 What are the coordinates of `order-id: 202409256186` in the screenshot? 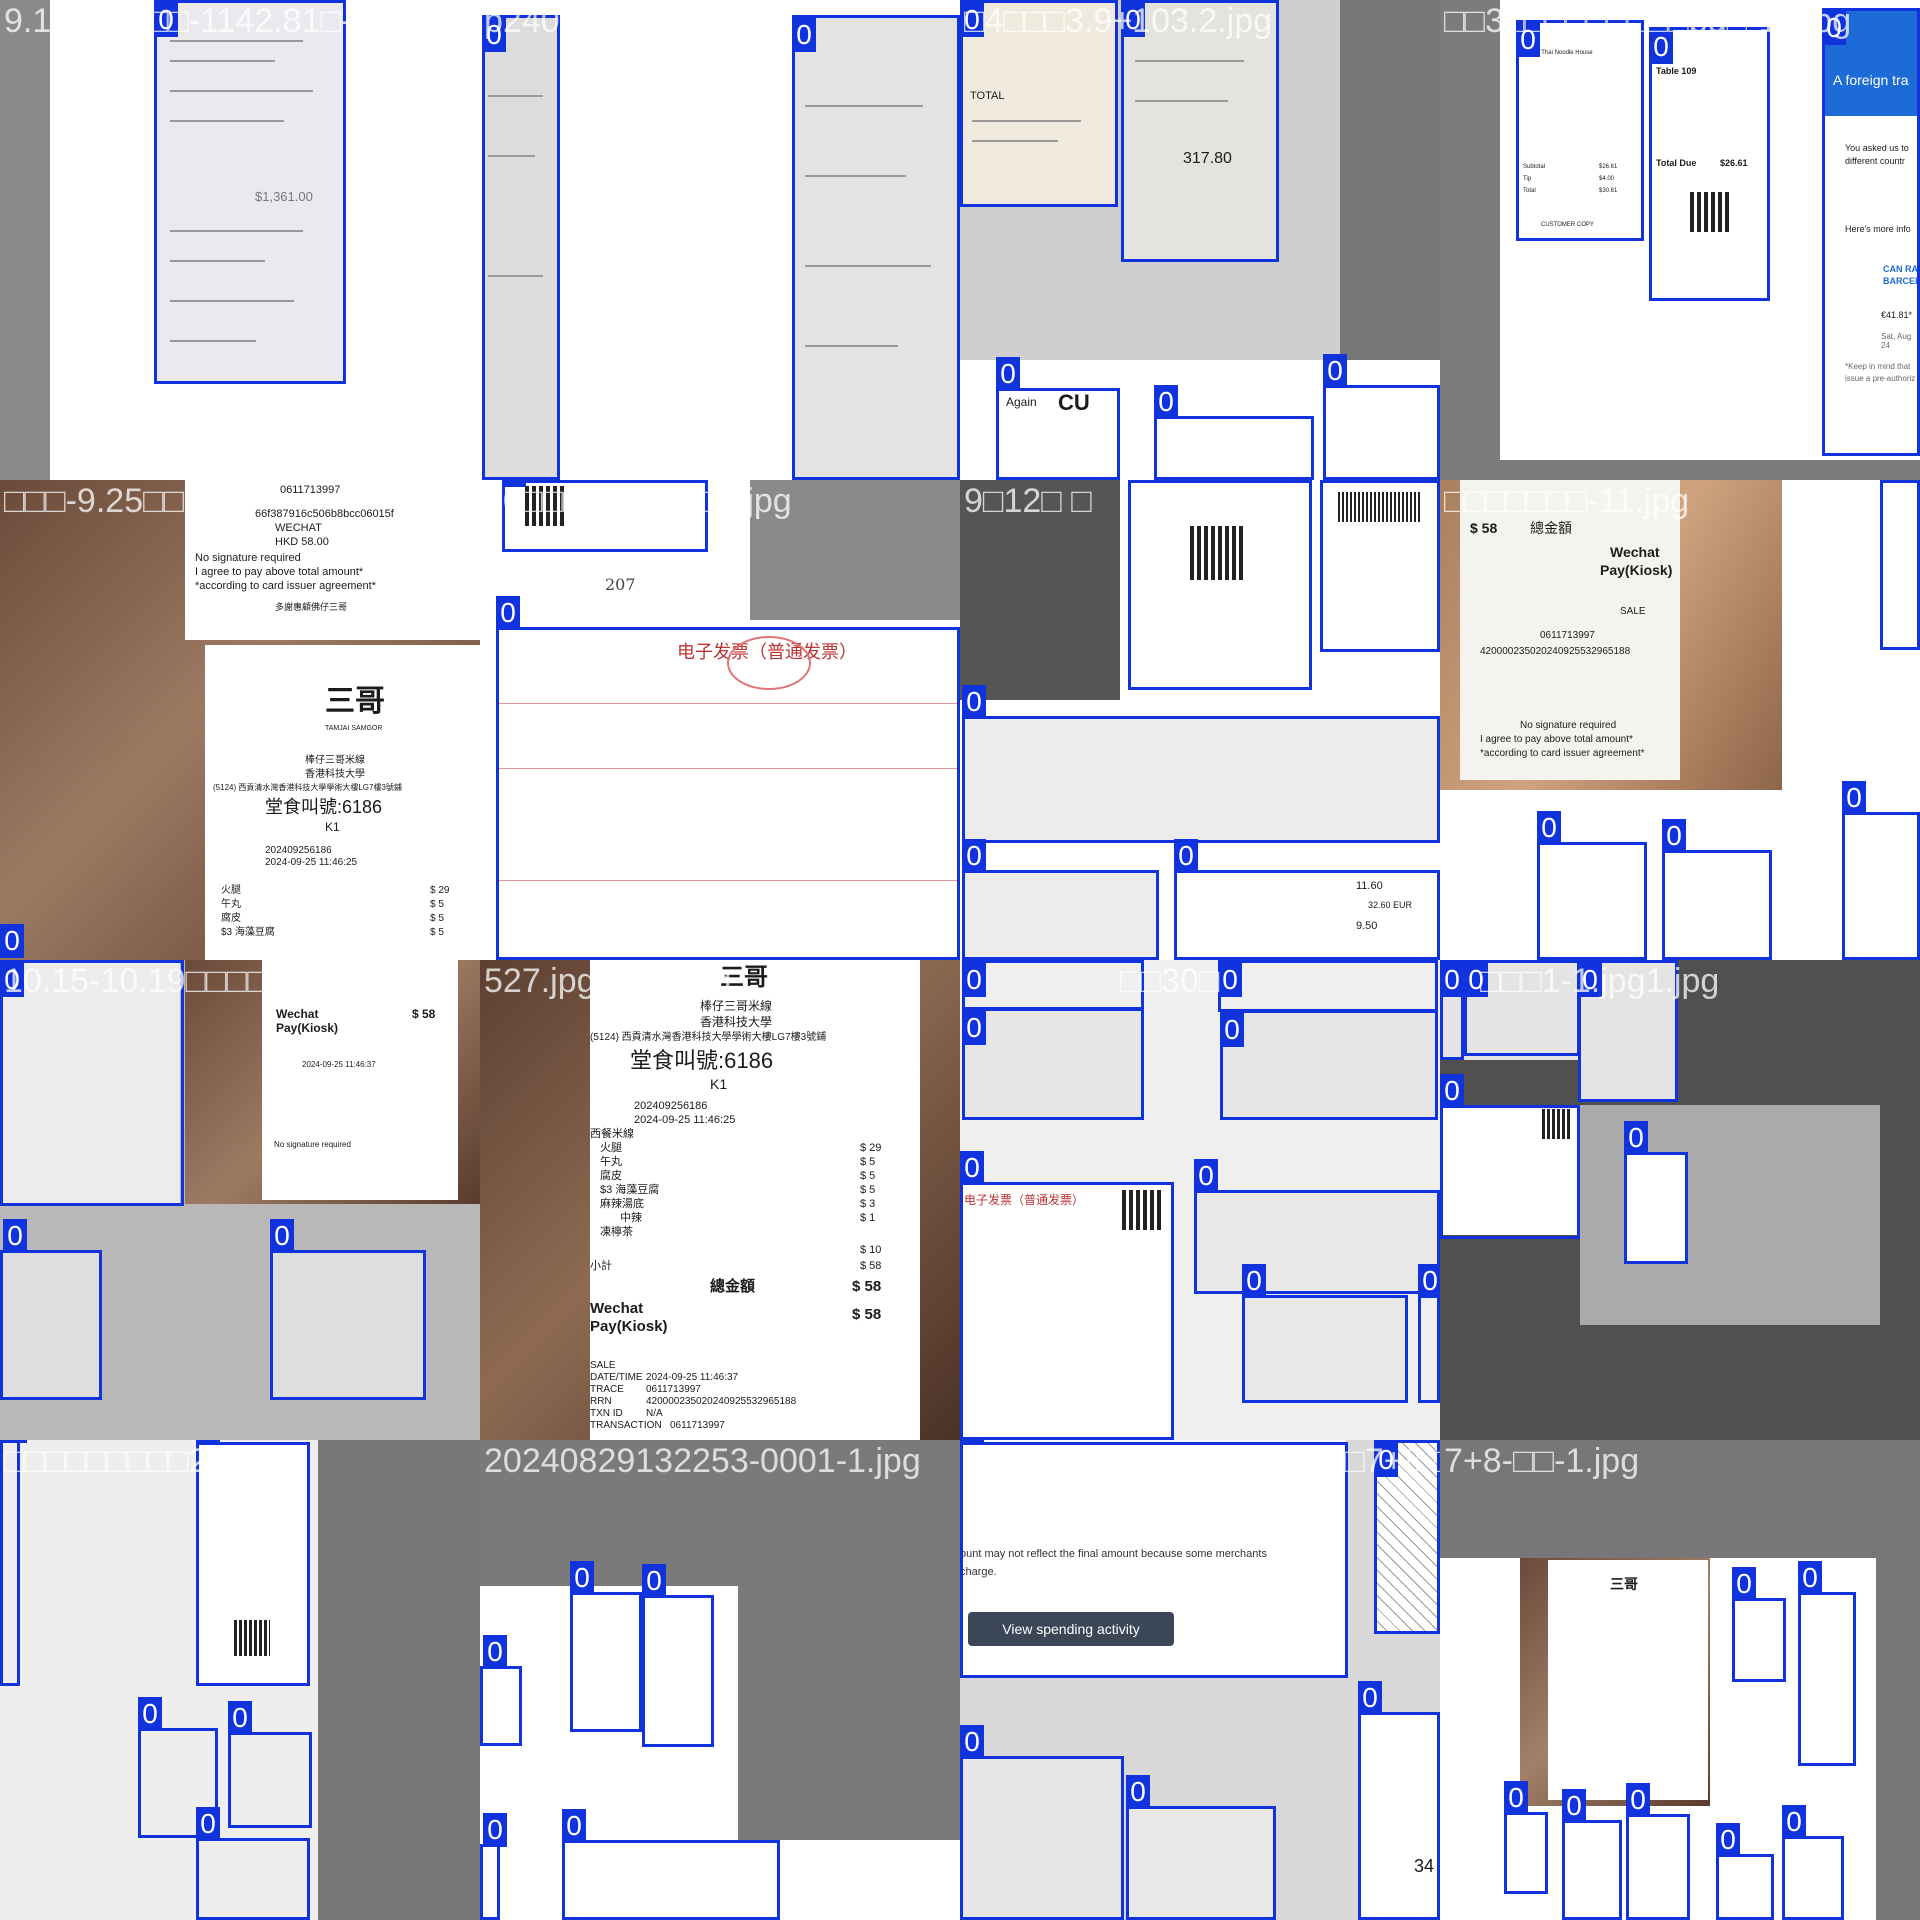 It's located at (671, 1106).